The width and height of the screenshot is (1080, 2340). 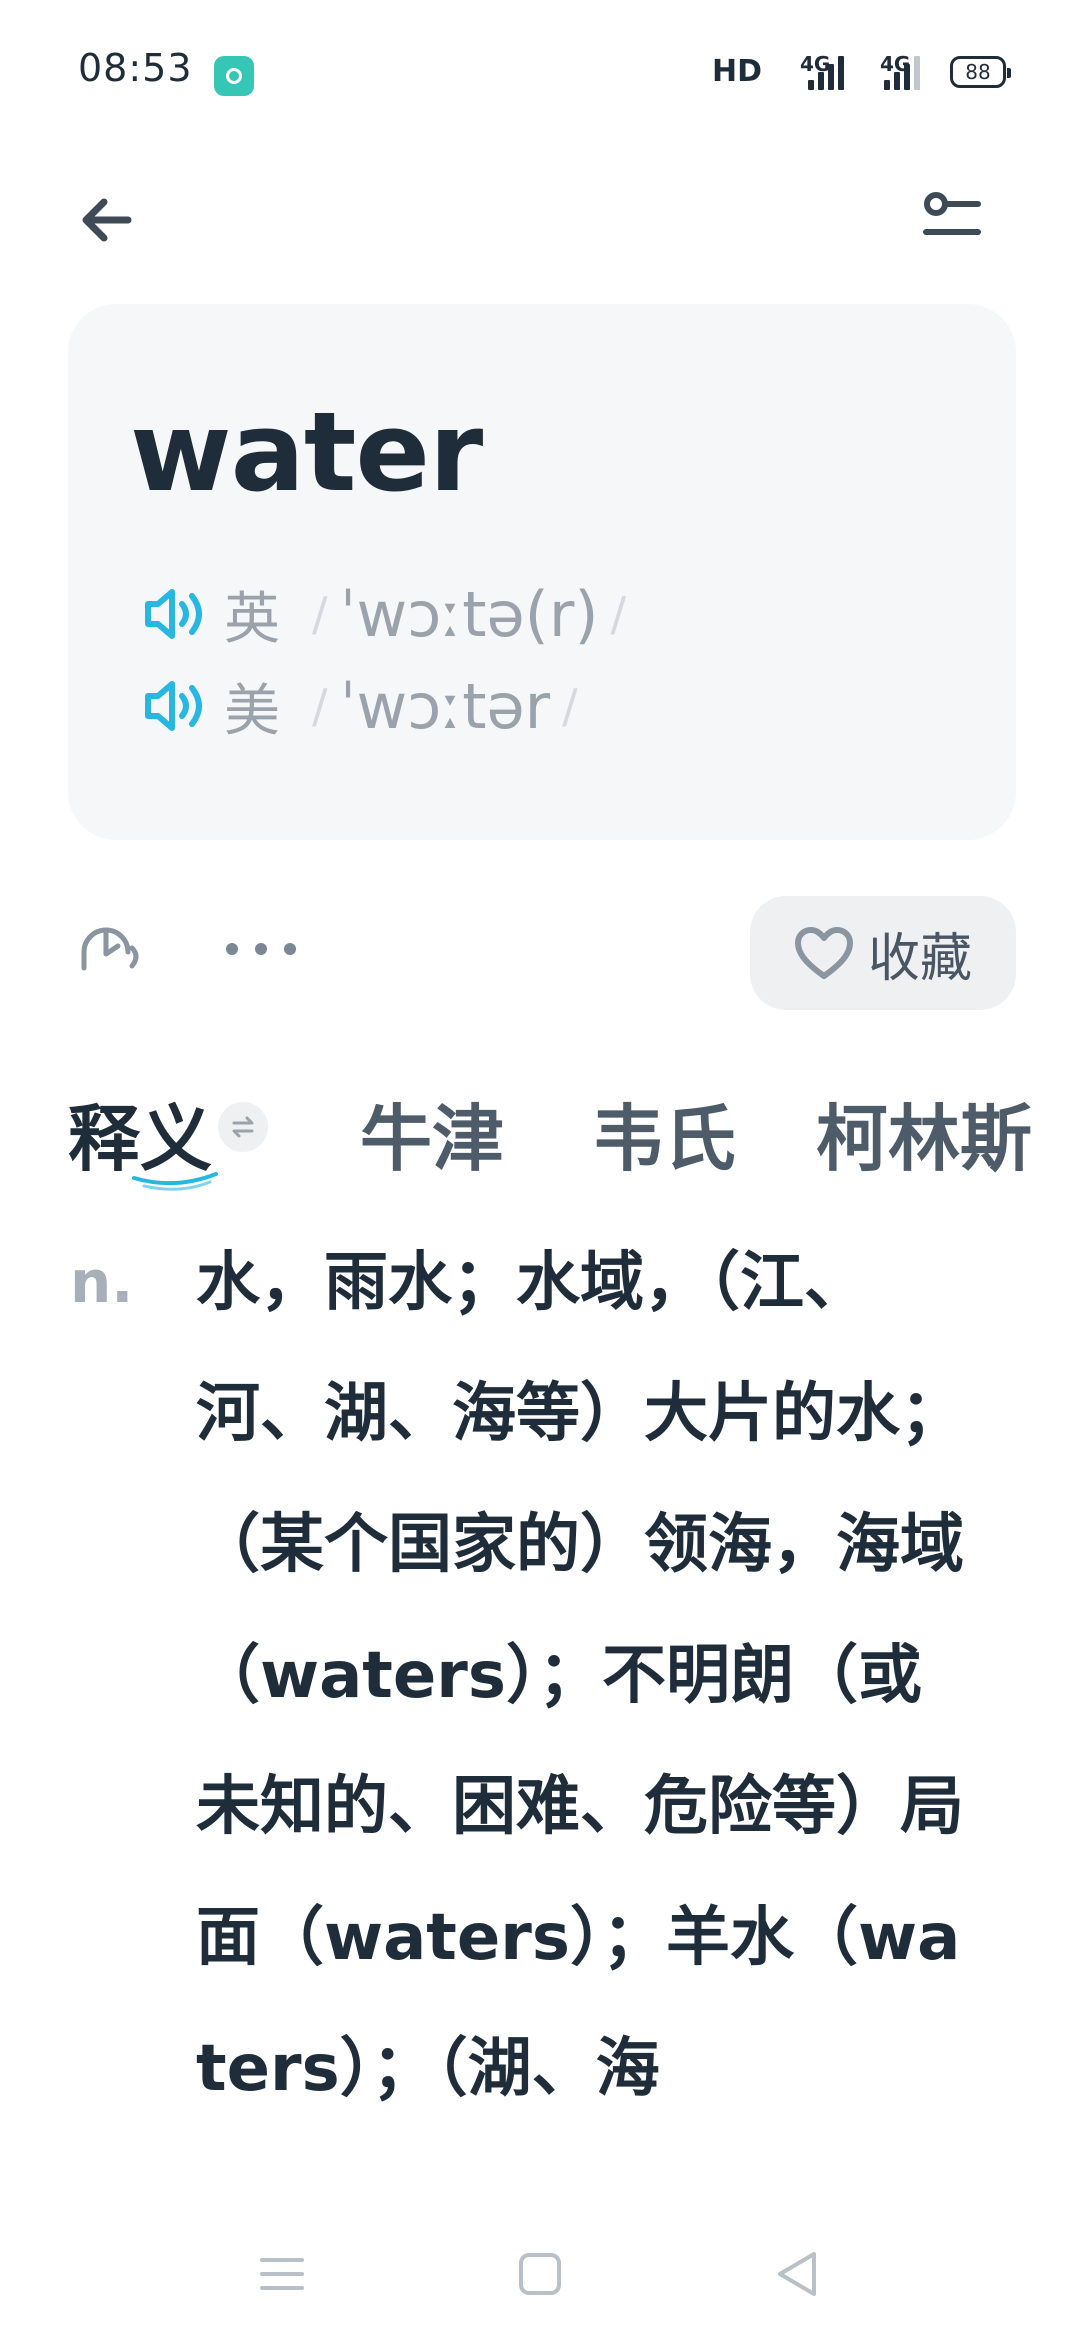 What do you see at coordinates (107, 220) in the screenshot?
I see `arrow-left-icon` at bounding box center [107, 220].